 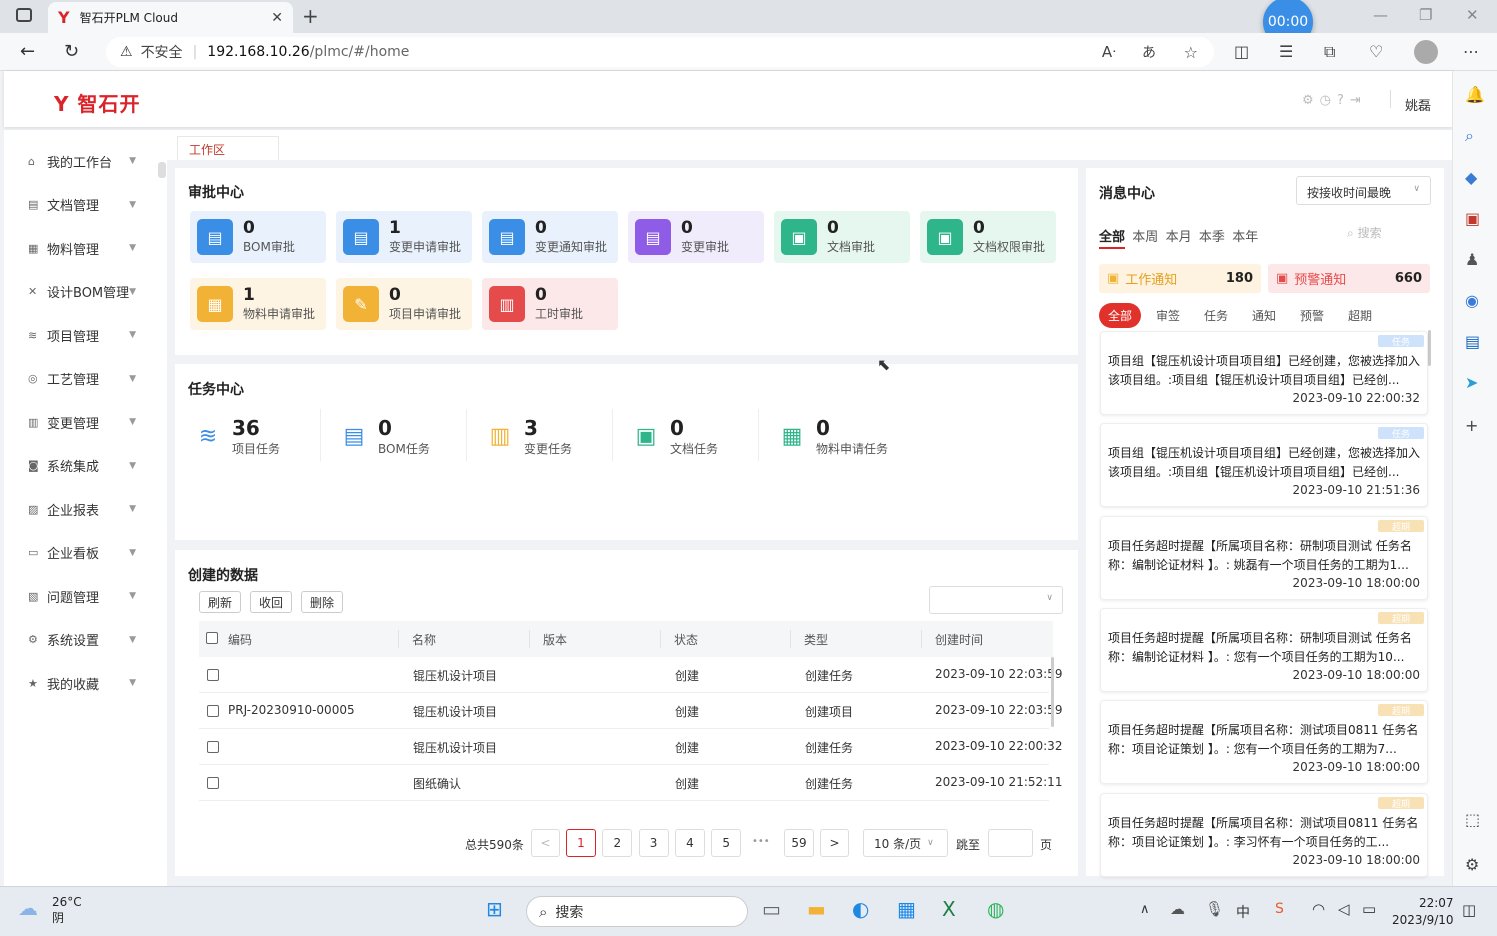 I want to click on profile-avatar, so click(x=1426, y=52).